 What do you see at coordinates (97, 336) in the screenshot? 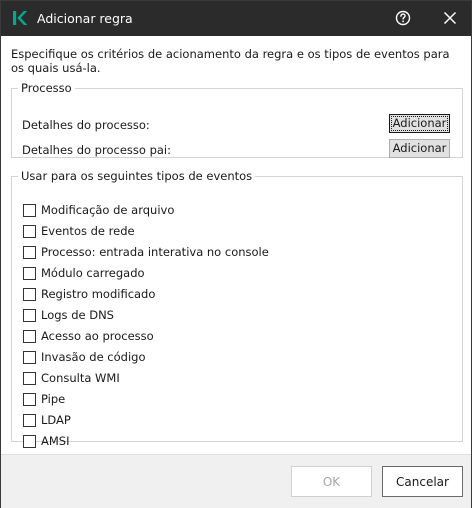
I see `event-type-label: Acesso ao processo` at bounding box center [97, 336].